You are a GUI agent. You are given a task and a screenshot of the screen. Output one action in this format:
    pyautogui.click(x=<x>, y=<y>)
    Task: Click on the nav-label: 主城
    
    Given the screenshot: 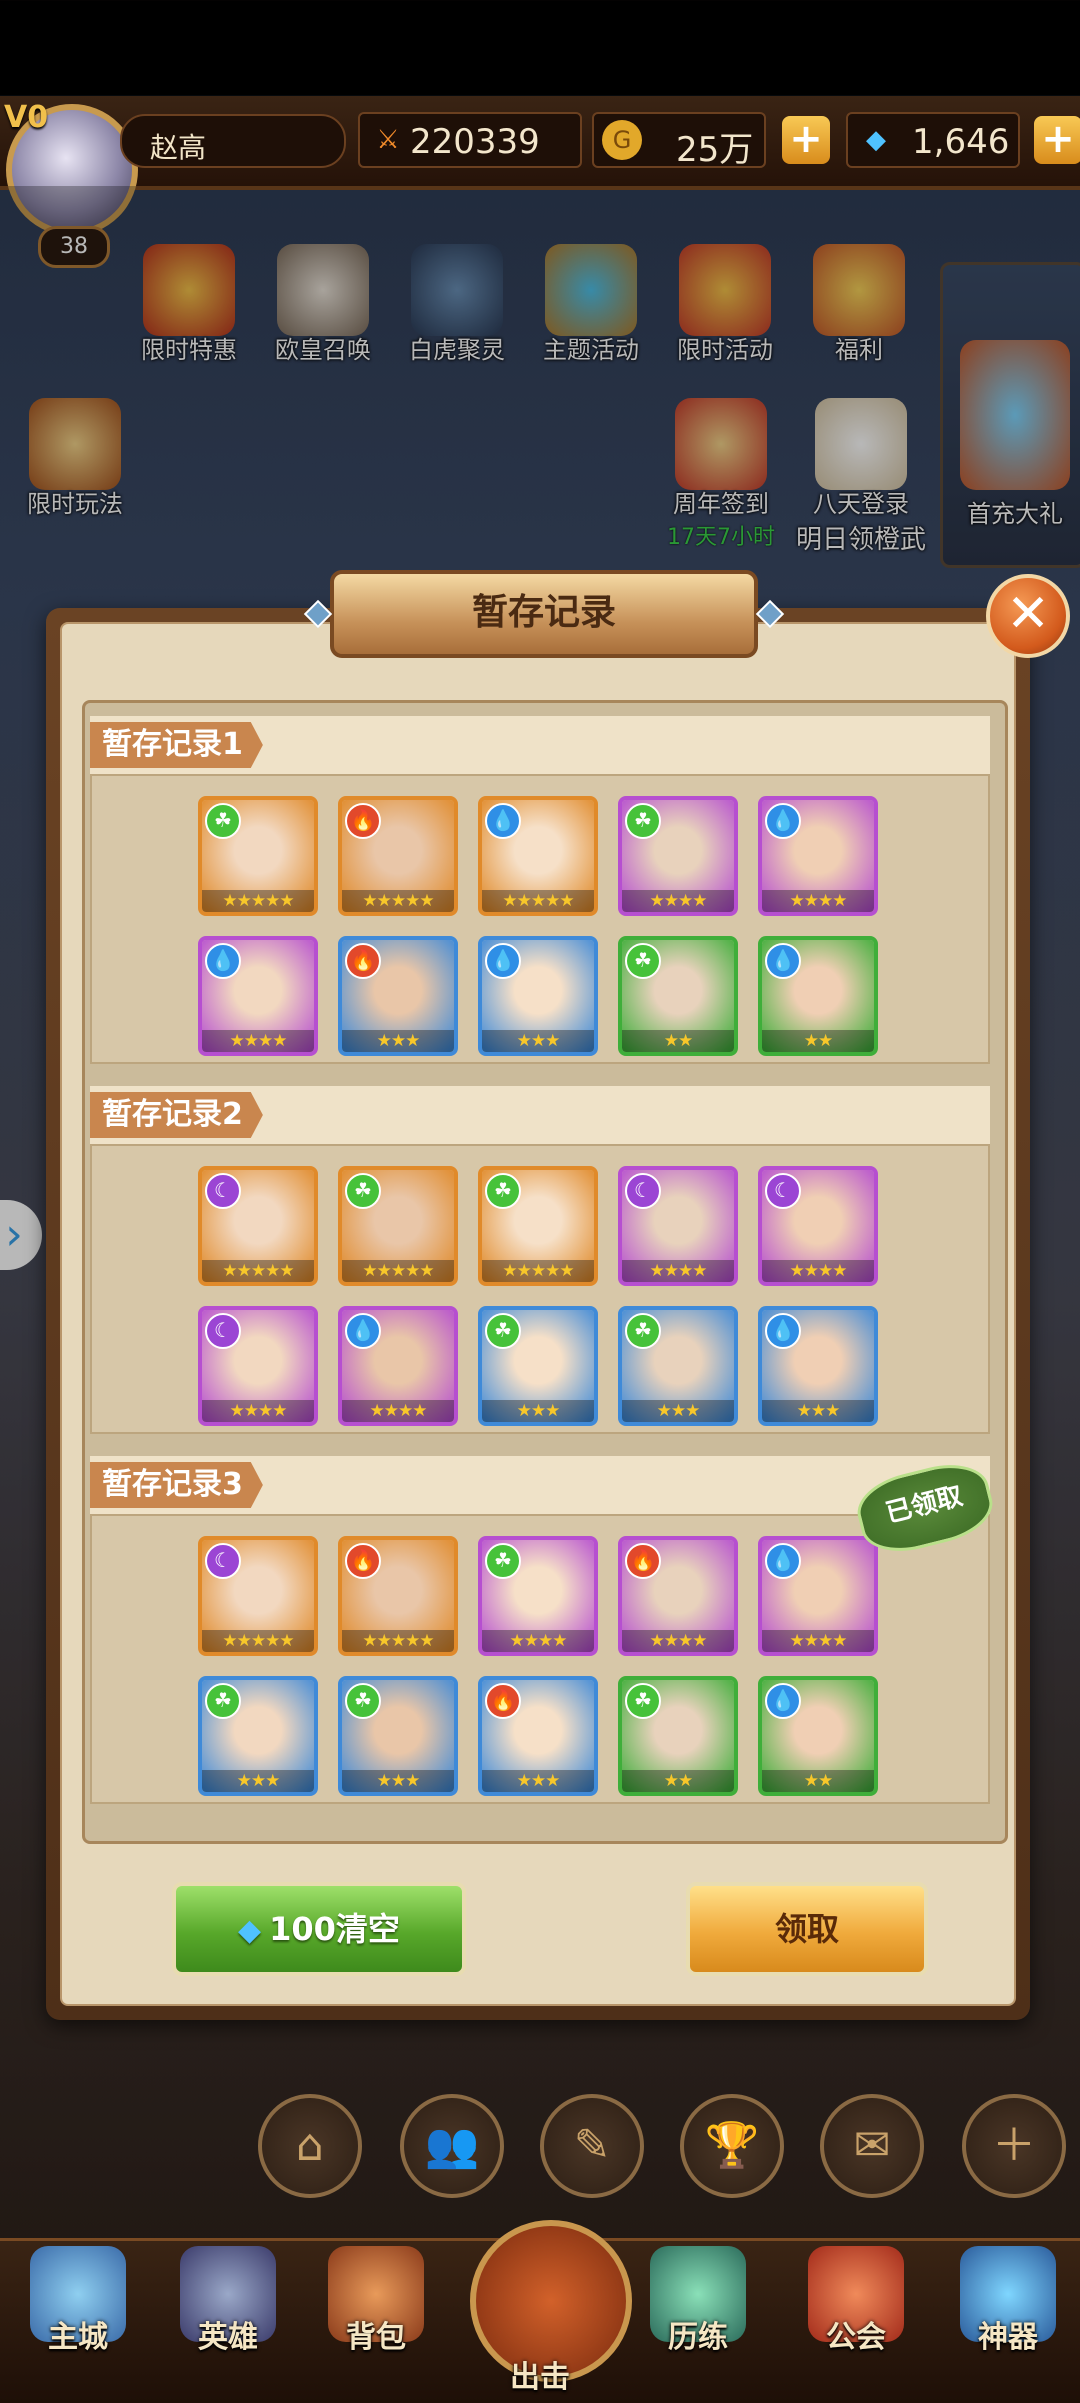 What is the action you would take?
    pyautogui.click(x=78, y=2337)
    